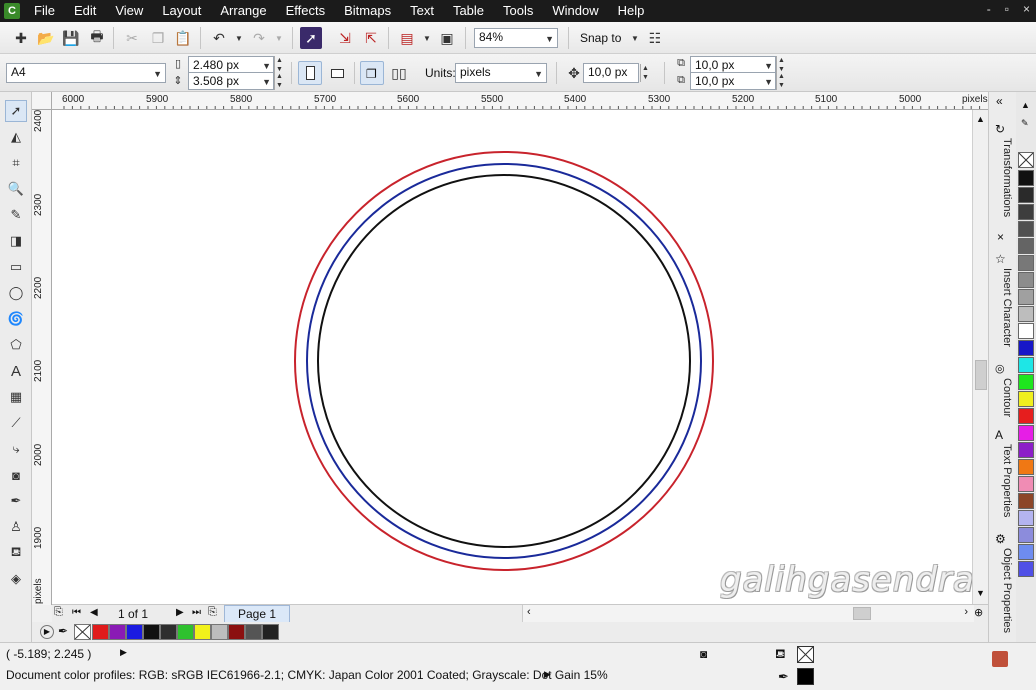 The height and width of the screenshot is (690, 1036). What do you see at coordinates (16, 137) in the screenshot?
I see `shape-tool-icon: ◭` at bounding box center [16, 137].